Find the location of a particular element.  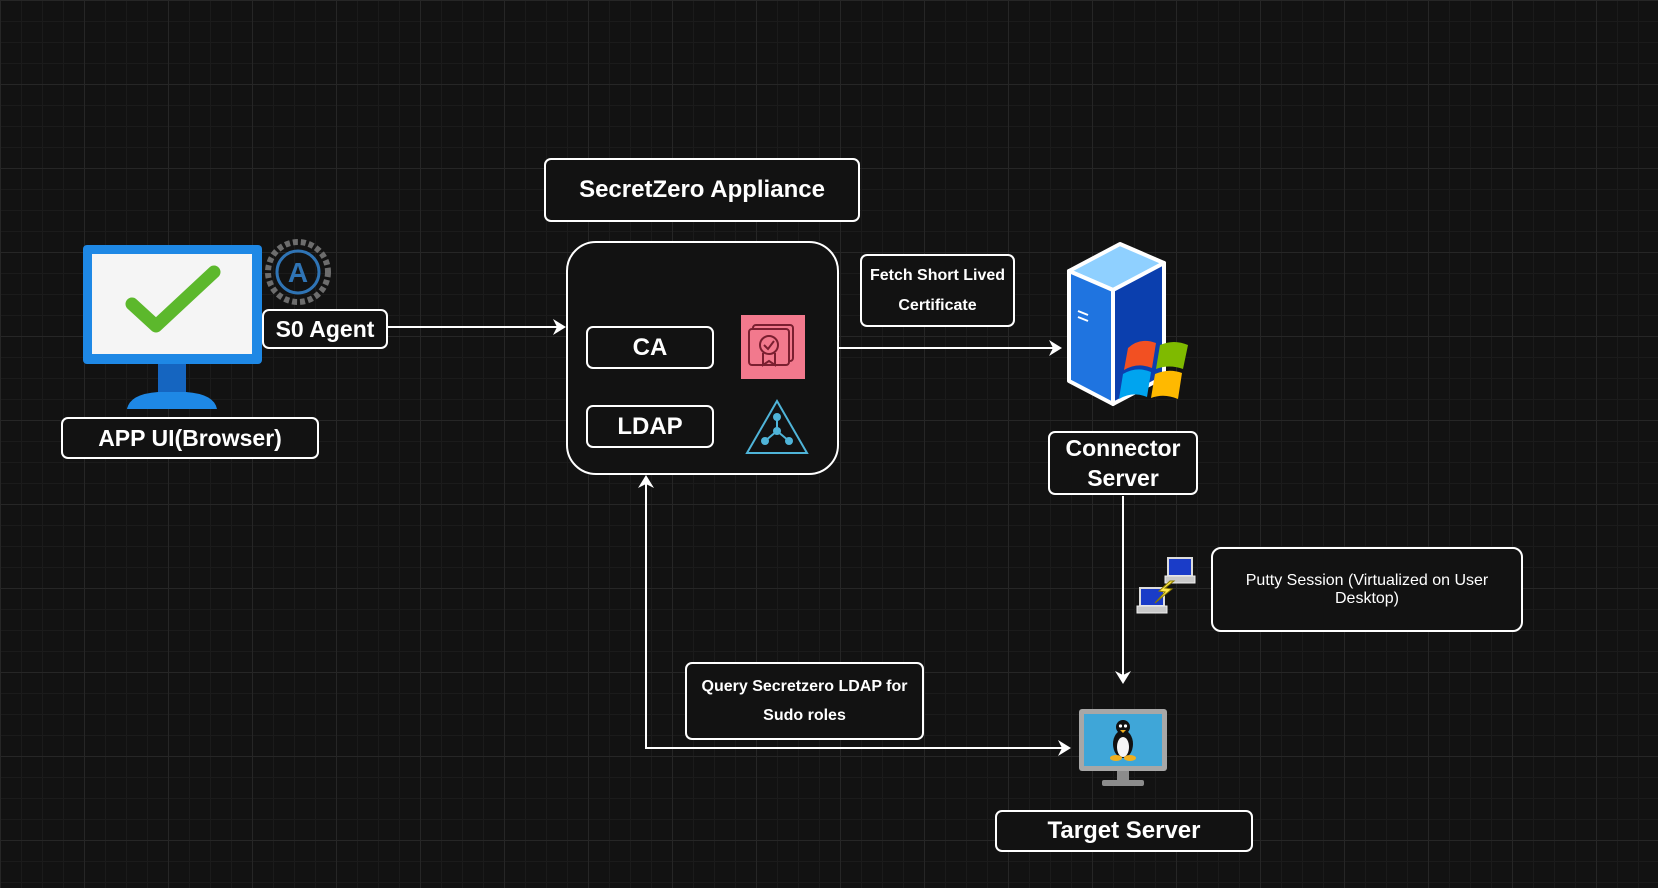

appliance-title-text: SecretZero Appliance is located at coordinates (702, 189).